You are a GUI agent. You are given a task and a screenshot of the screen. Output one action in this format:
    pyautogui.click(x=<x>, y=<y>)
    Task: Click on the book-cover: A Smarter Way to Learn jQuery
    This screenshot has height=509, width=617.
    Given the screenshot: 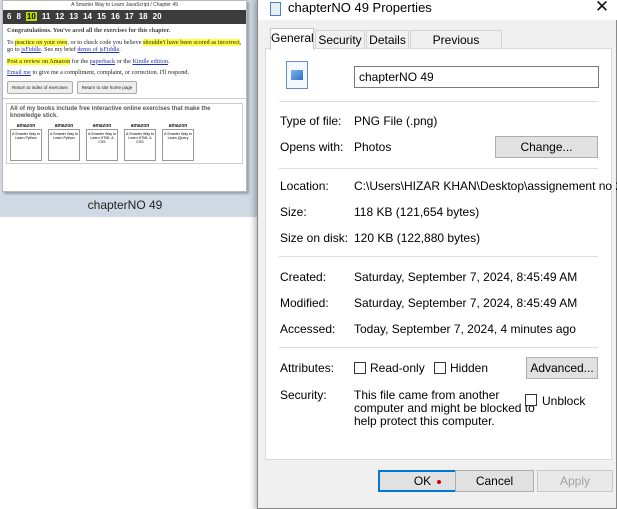 What is the action you would take?
    pyautogui.click(x=178, y=145)
    